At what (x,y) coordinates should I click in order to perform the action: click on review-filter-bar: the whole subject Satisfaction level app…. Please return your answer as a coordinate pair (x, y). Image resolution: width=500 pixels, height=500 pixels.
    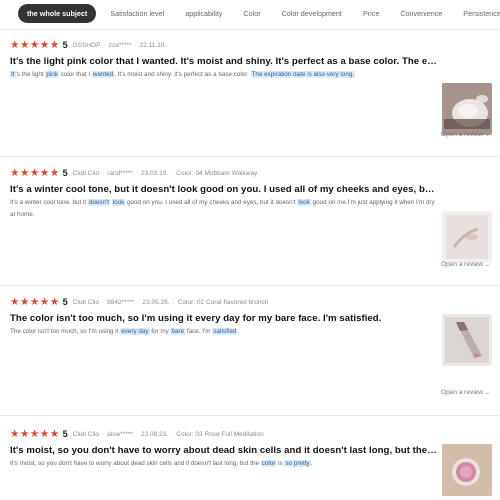
    Looking at the image, I should click on (250, 13).